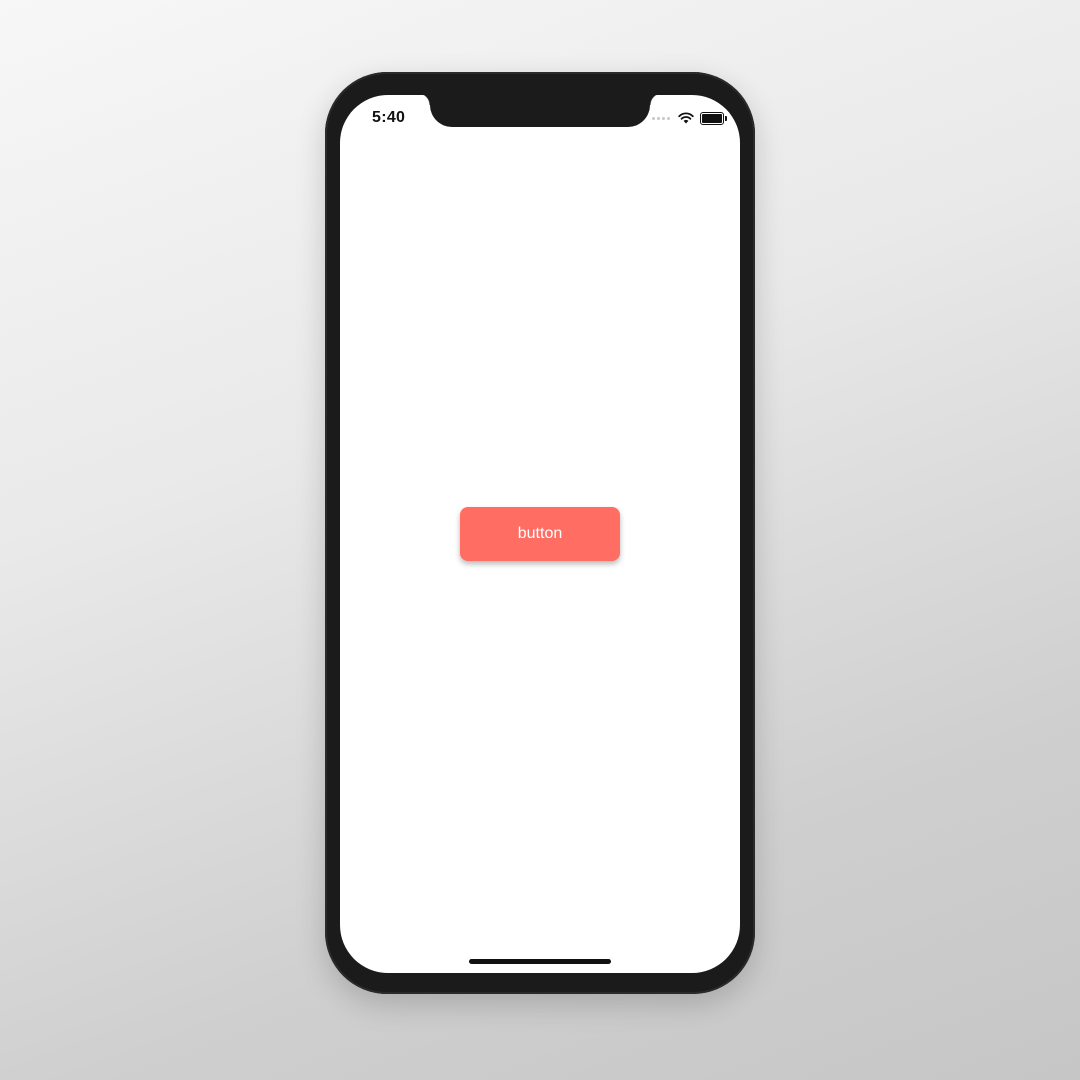 Image resolution: width=1080 pixels, height=1080 pixels. Describe the element at coordinates (686, 118) in the screenshot. I see `wifi-icon` at that location.